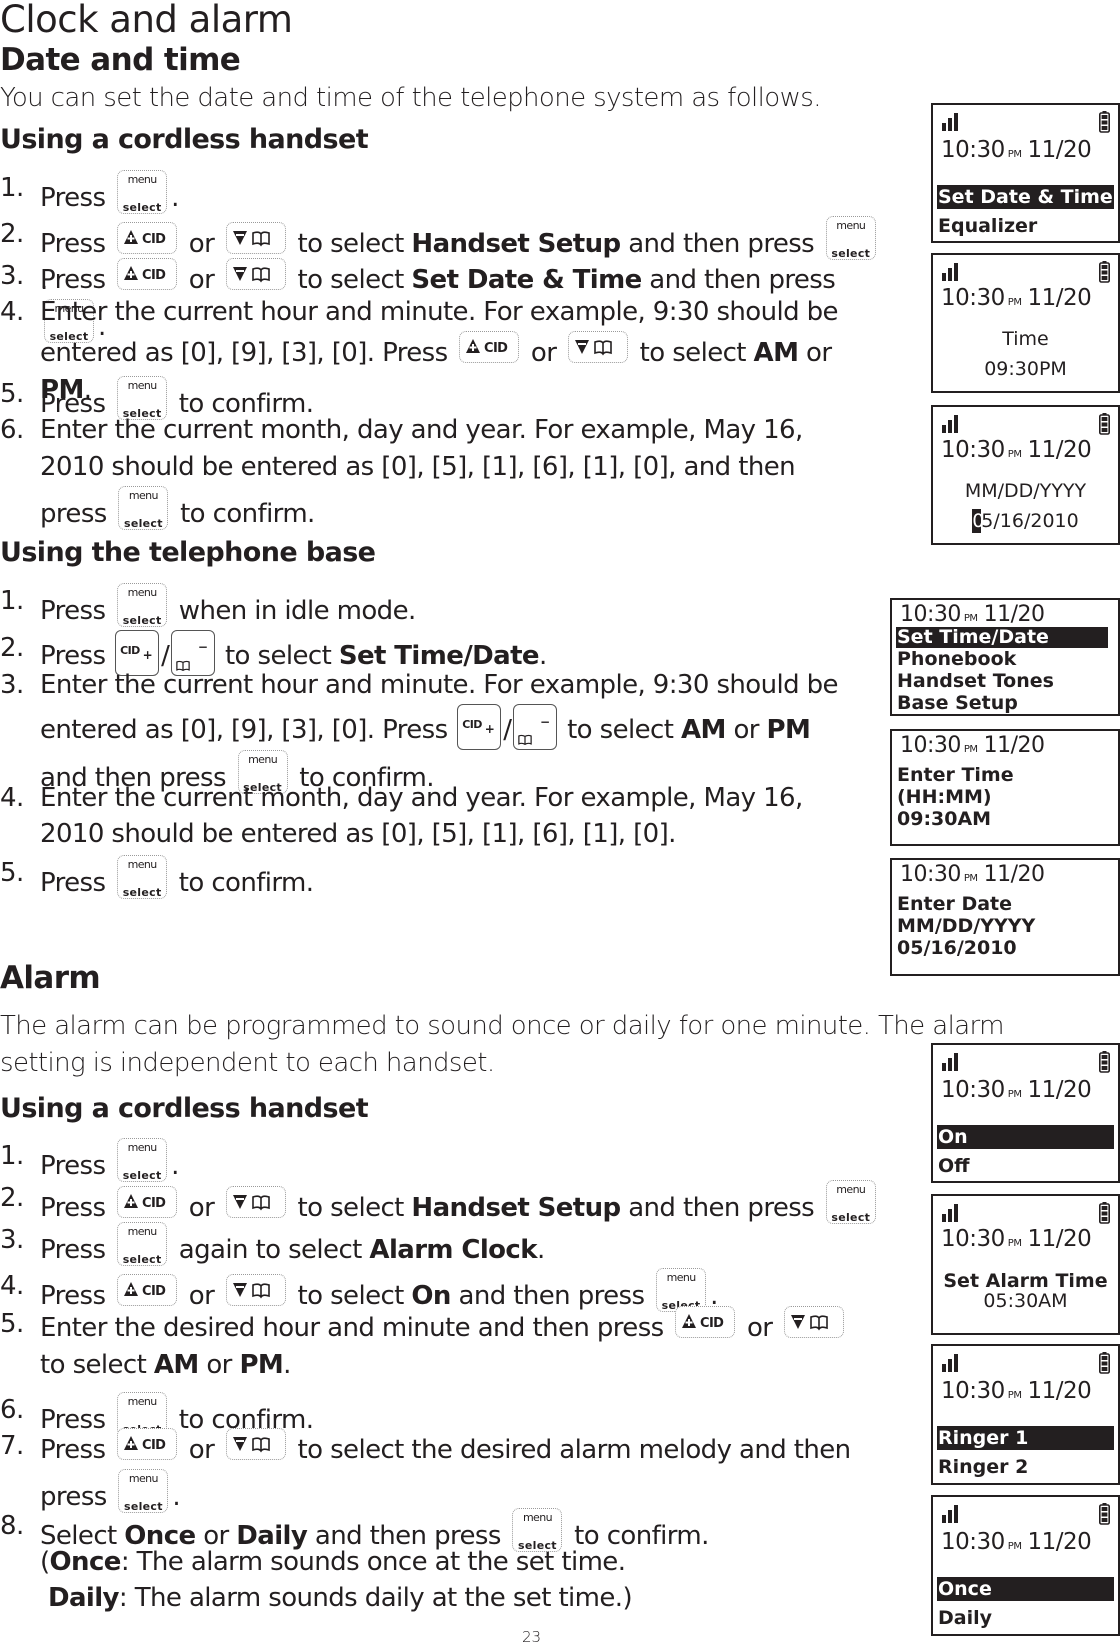 This screenshot has height=1650, width=1120. I want to click on alarm-step-1: 1. Press menu select., so click(440, 1161).